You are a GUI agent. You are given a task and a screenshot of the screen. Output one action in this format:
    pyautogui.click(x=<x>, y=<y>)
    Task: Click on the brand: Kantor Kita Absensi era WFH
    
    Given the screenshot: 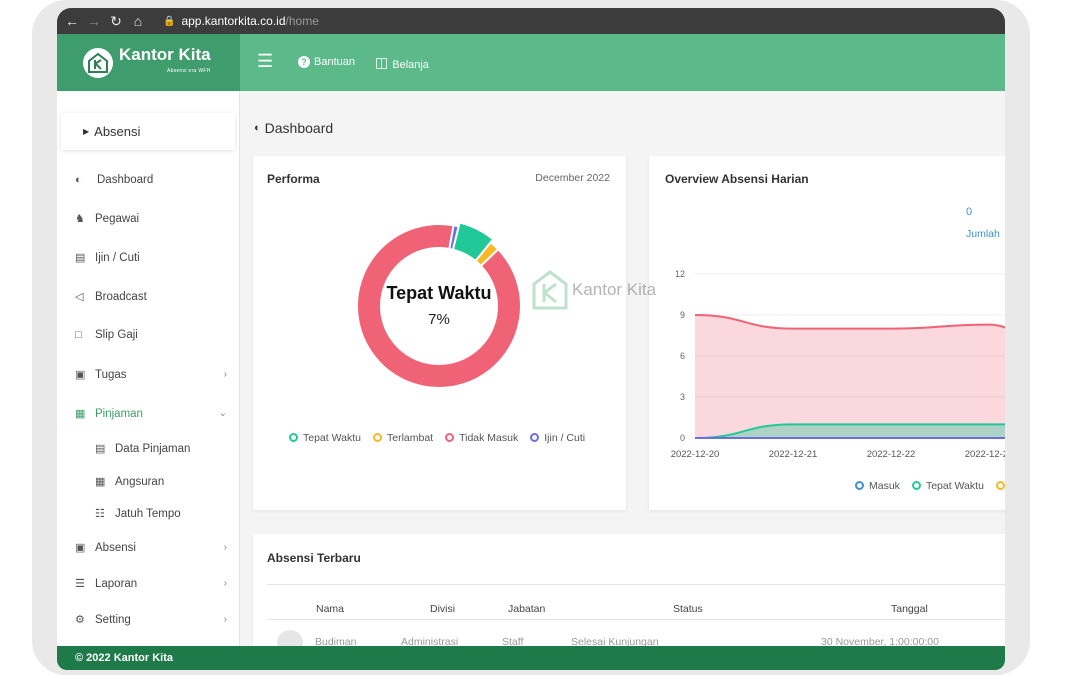 What is the action you would take?
    pyautogui.click(x=148, y=62)
    